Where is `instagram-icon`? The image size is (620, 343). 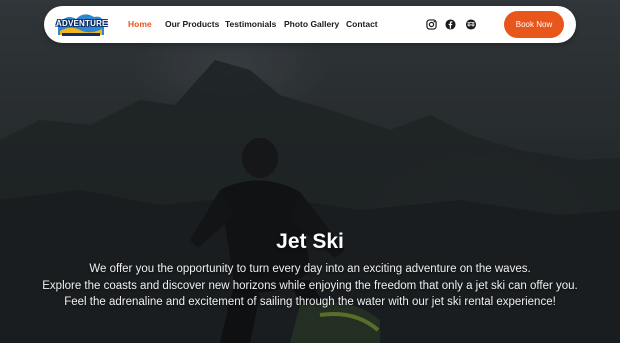
instagram-icon is located at coordinates (431, 24).